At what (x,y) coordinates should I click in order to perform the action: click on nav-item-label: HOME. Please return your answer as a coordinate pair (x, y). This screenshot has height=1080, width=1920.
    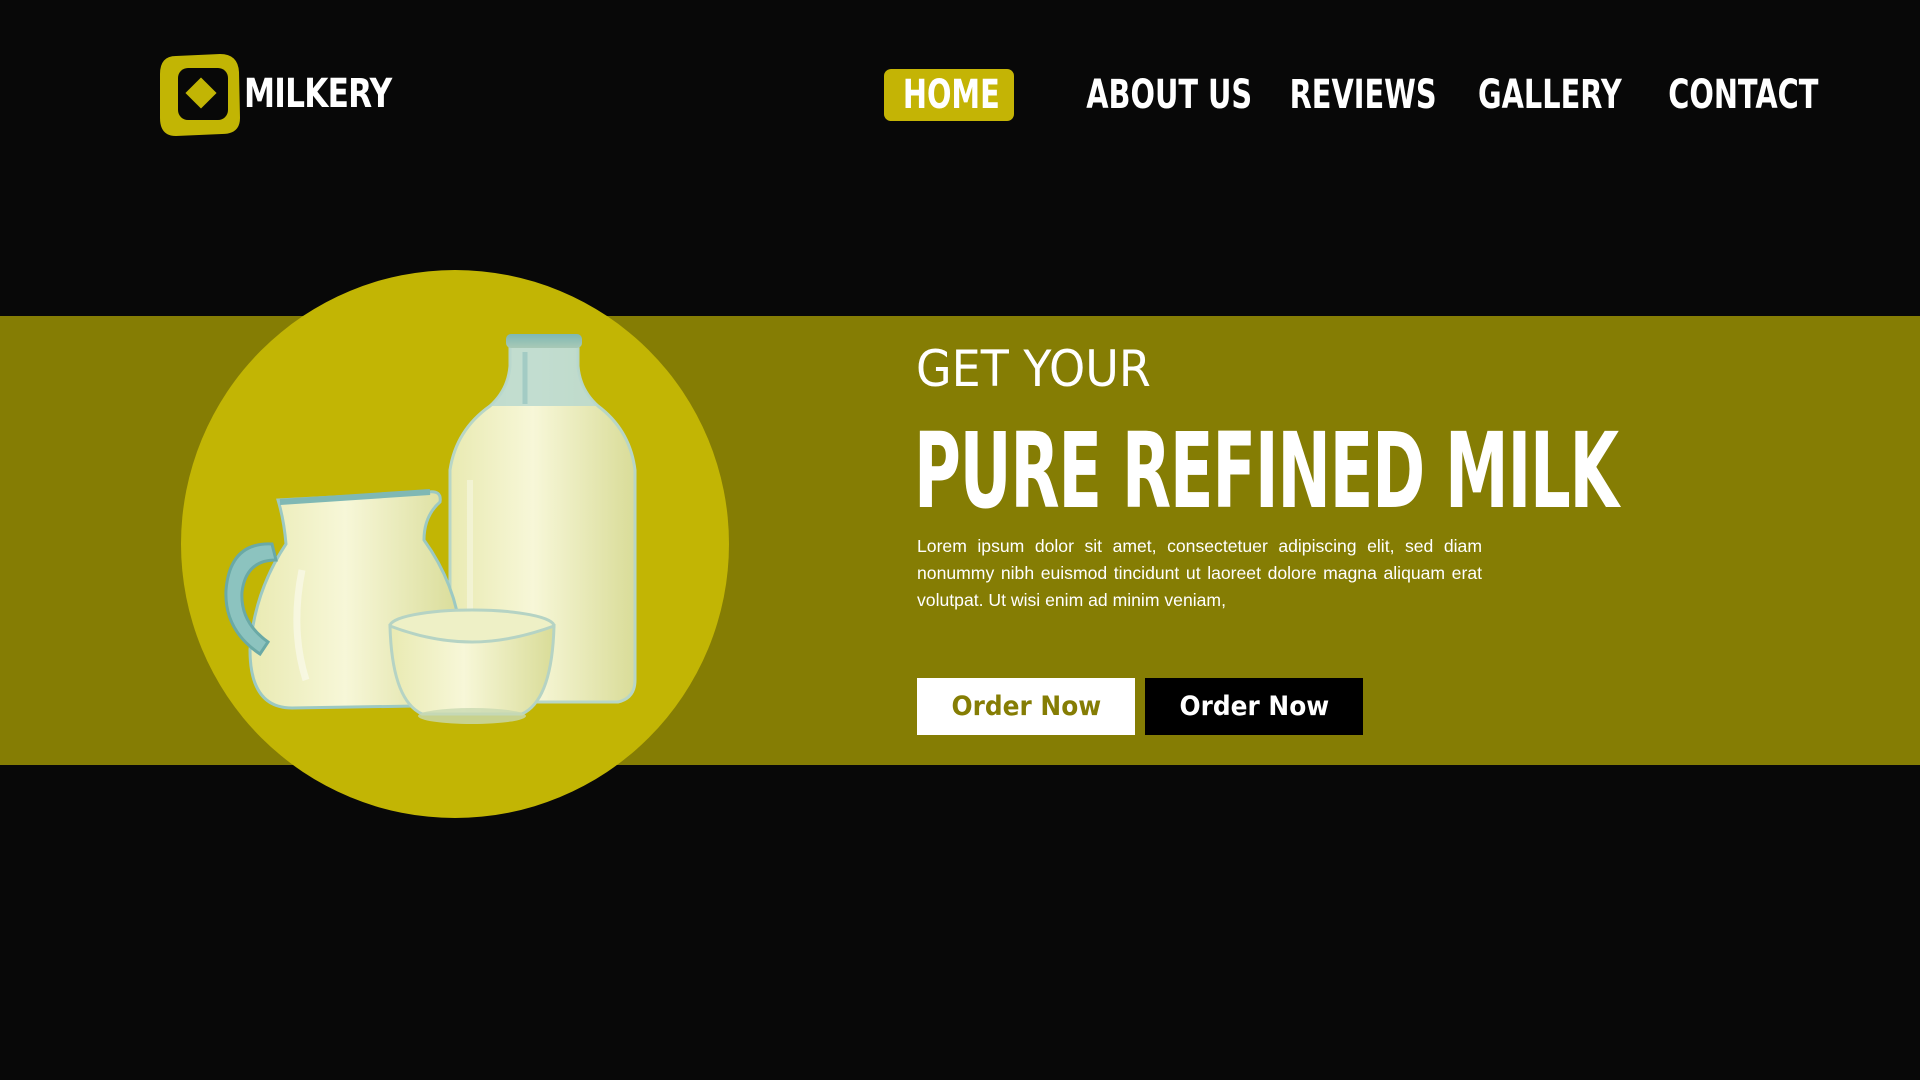
    Looking at the image, I should click on (951, 95).